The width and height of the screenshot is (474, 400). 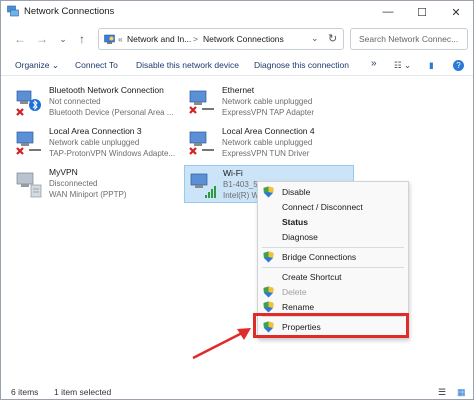 I want to click on status-bar: 6 items 1 item selected ☰ ▦, so click(x=237, y=392).